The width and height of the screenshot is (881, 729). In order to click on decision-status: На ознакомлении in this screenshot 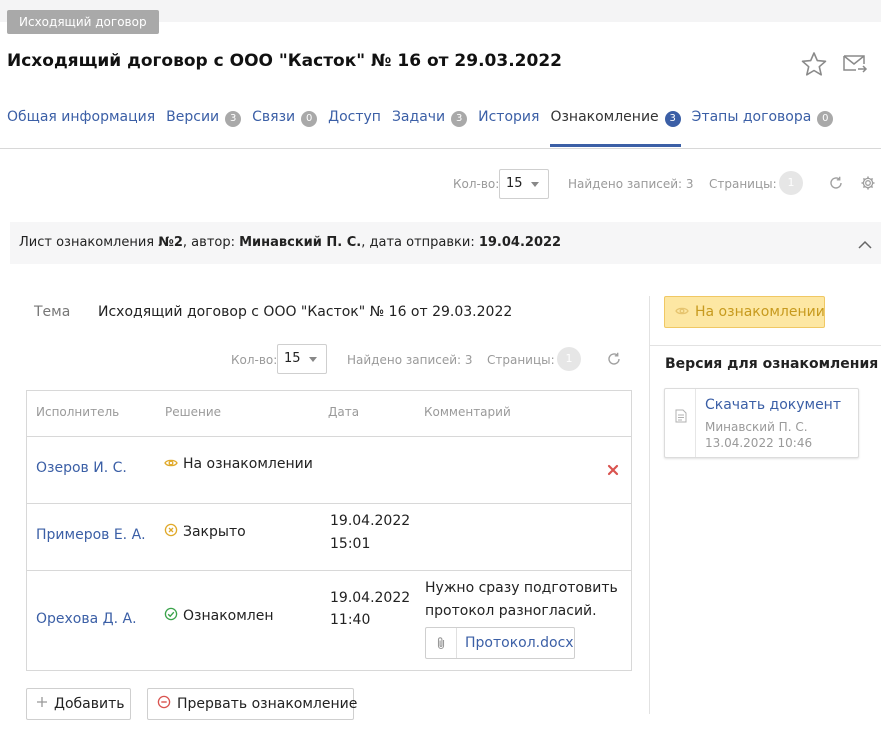, I will do `click(238, 464)`.